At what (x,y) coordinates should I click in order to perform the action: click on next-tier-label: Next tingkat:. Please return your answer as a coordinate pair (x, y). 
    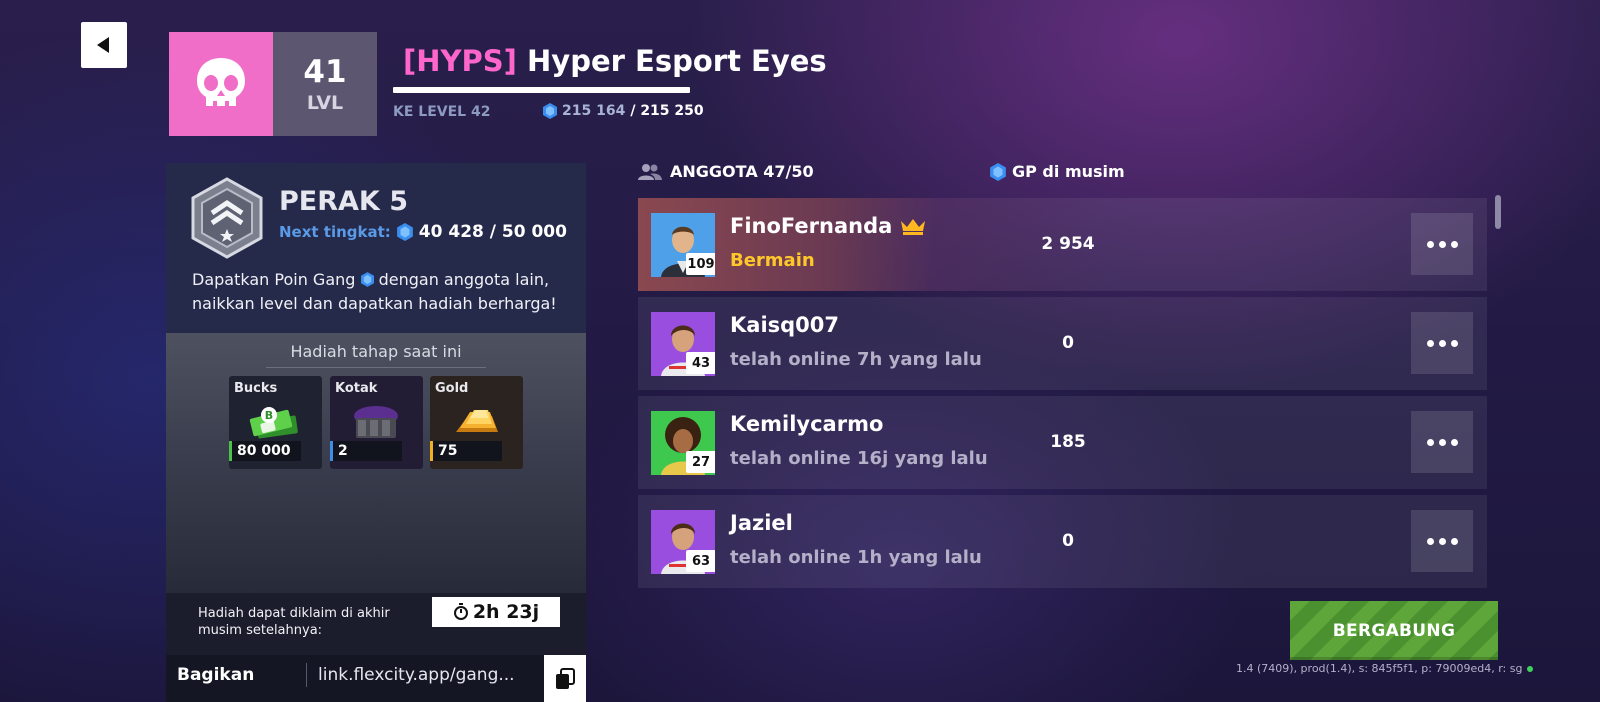
    Looking at the image, I should click on (335, 232).